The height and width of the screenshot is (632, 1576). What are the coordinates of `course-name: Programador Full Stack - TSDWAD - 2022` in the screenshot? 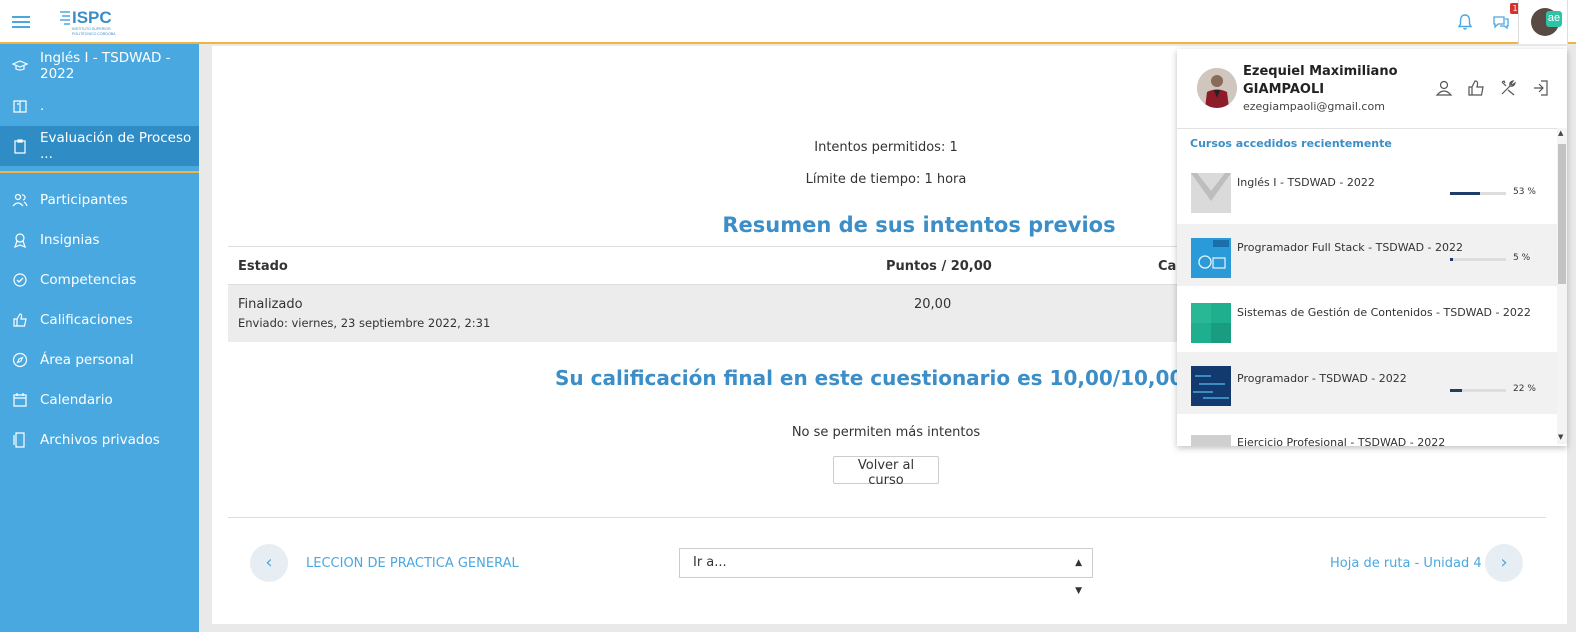 It's located at (1350, 247).